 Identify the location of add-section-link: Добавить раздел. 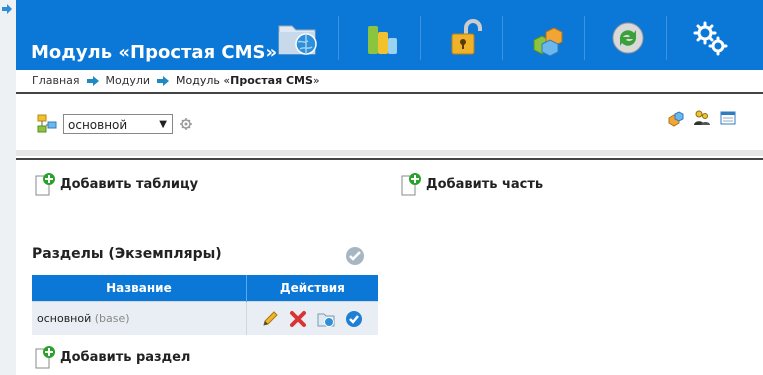
(112, 357).